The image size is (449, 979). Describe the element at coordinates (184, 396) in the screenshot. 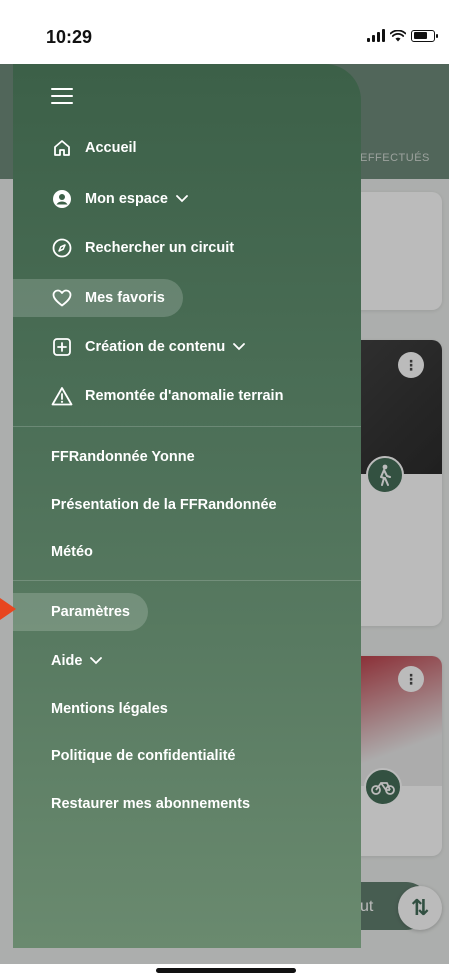

I see `menu-item-label: Remontée d'anomalie terrain` at that location.